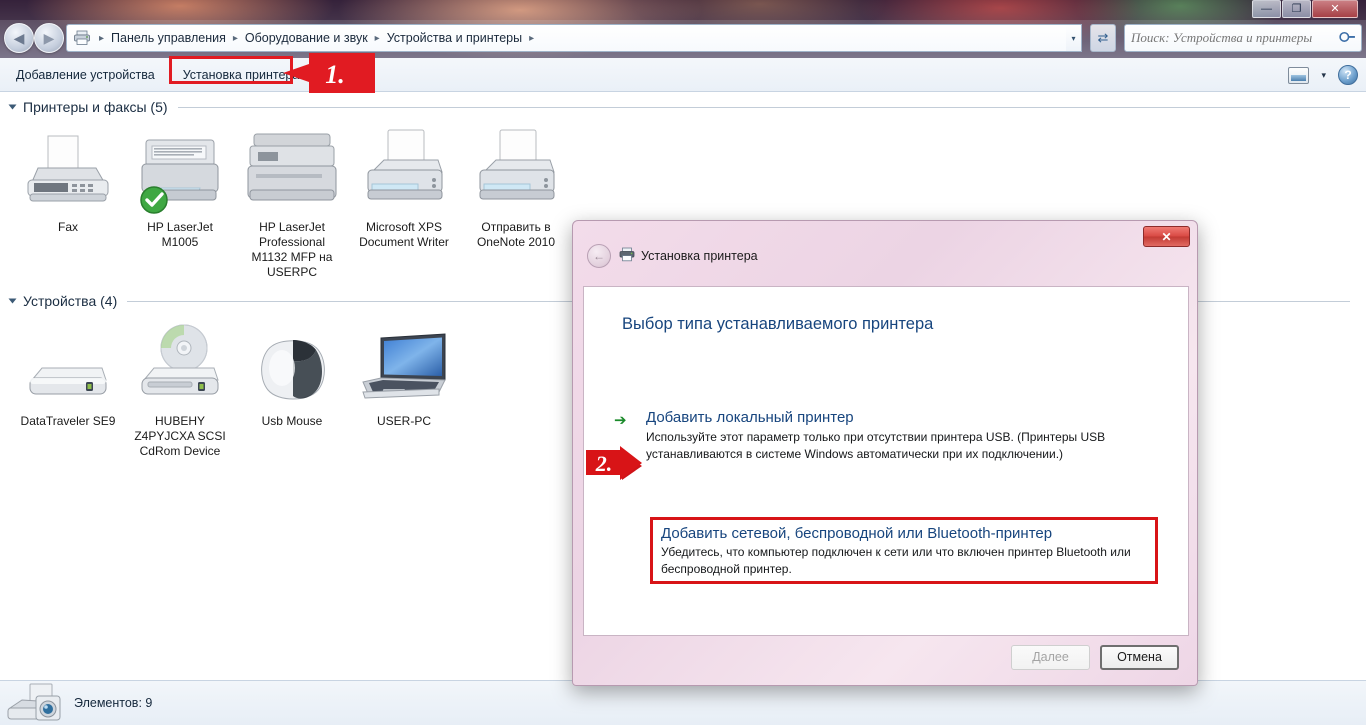 Image resolution: width=1366 pixels, height=725 pixels. What do you see at coordinates (180, 436) in the screenshot?
I see `item-label: HUBEHY Z4PYJCXA SCSI CdRom Device` at bounding box center [180, 436].